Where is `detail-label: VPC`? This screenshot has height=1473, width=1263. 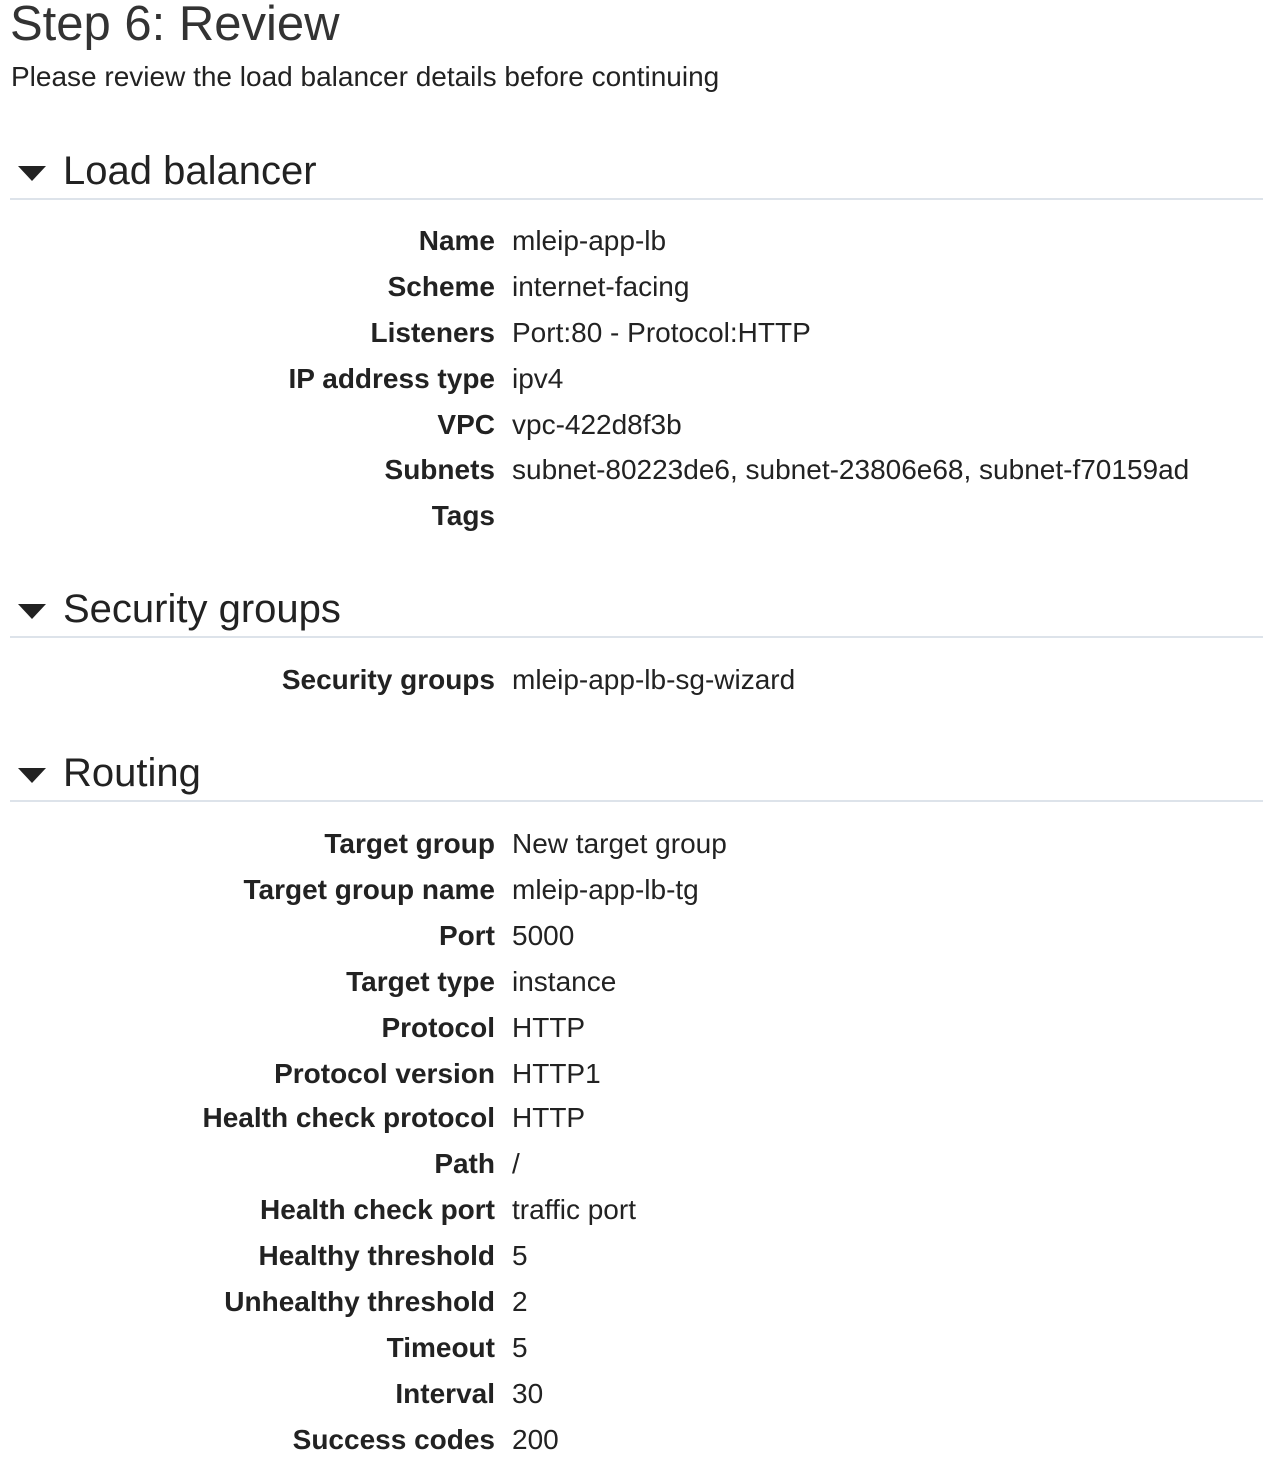
detail-label: VPC is located at coordinates (466, 424).